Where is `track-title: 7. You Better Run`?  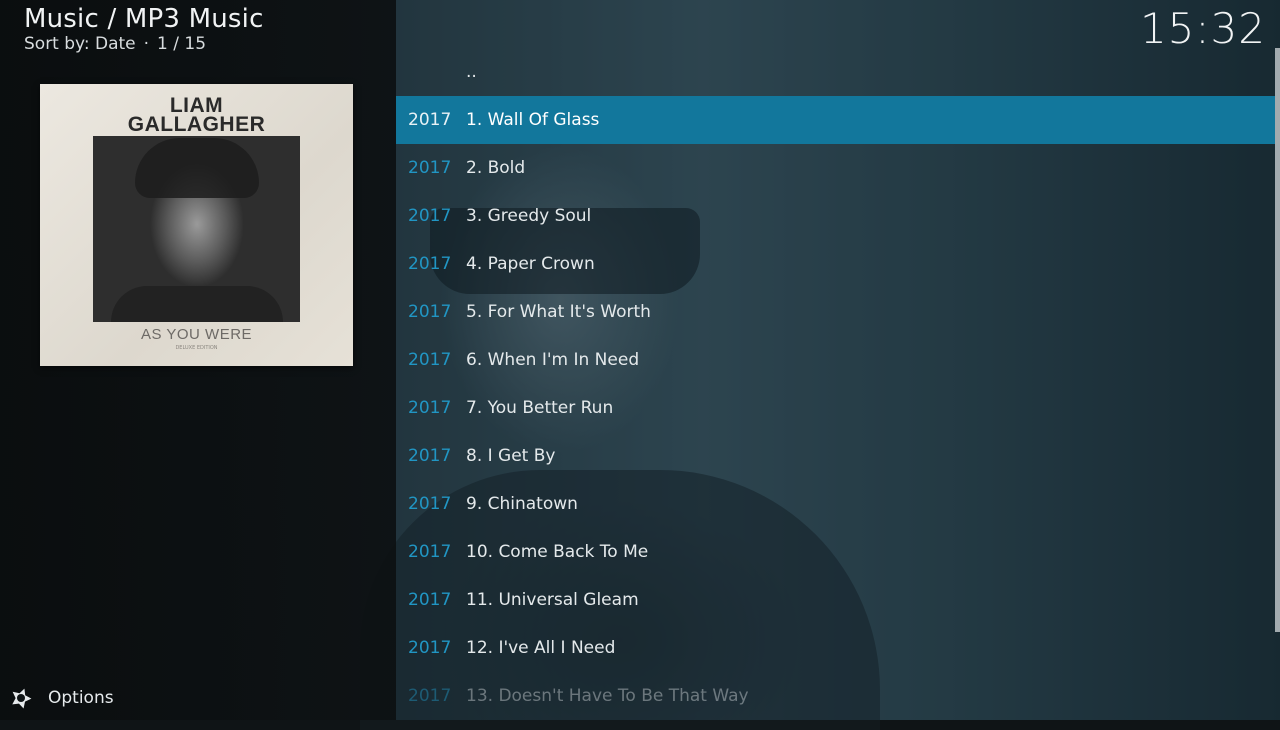 track-title: 7. You Better Run is located at coordinates (540, 408).